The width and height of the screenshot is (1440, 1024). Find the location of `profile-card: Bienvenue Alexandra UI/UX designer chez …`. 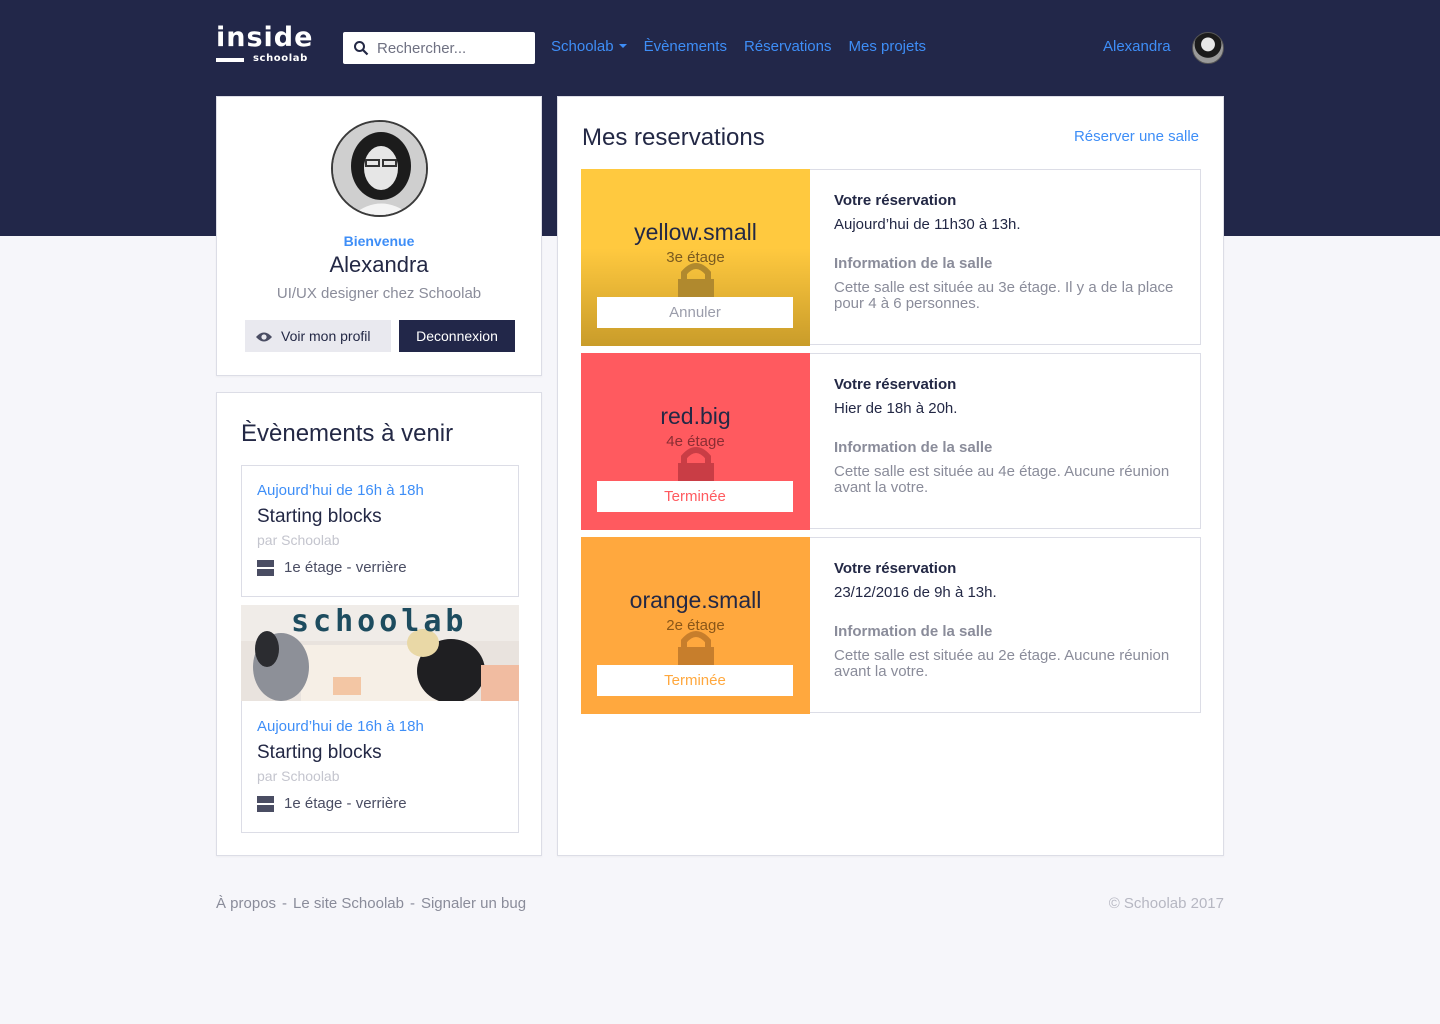

profile-card: Bienvenue Alexandra UI/UX designer chez … is located at coordinates (379, 236).